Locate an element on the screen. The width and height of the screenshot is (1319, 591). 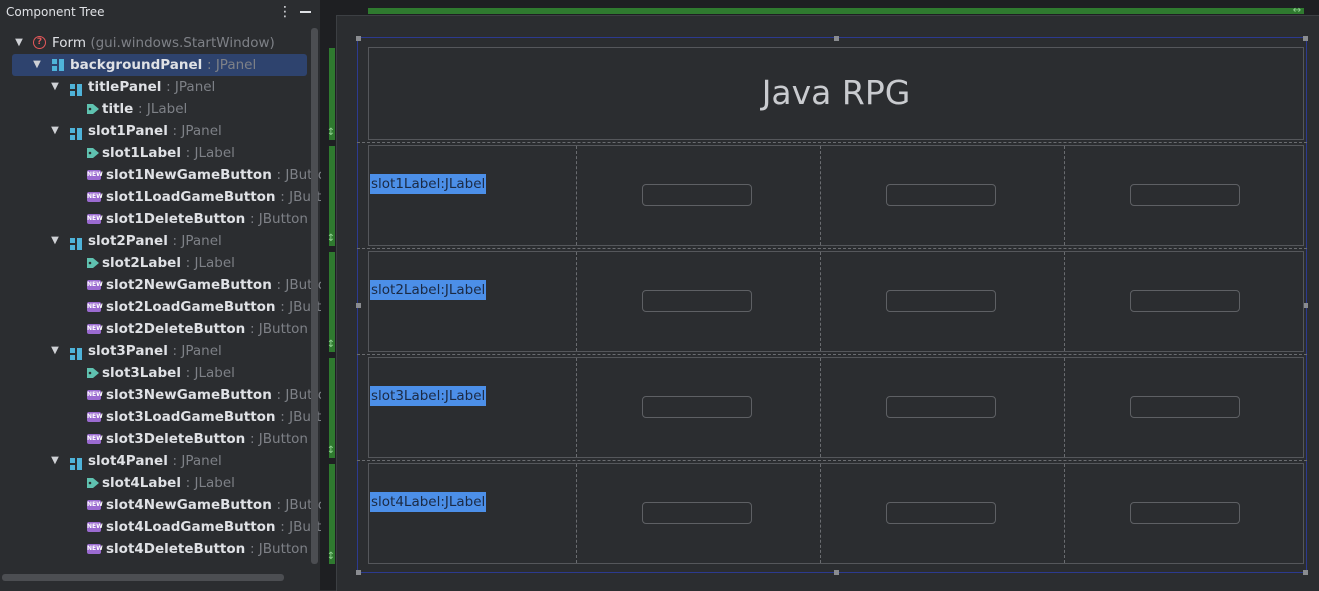
slot2-delete-button is located at coordinates (1185, 301).